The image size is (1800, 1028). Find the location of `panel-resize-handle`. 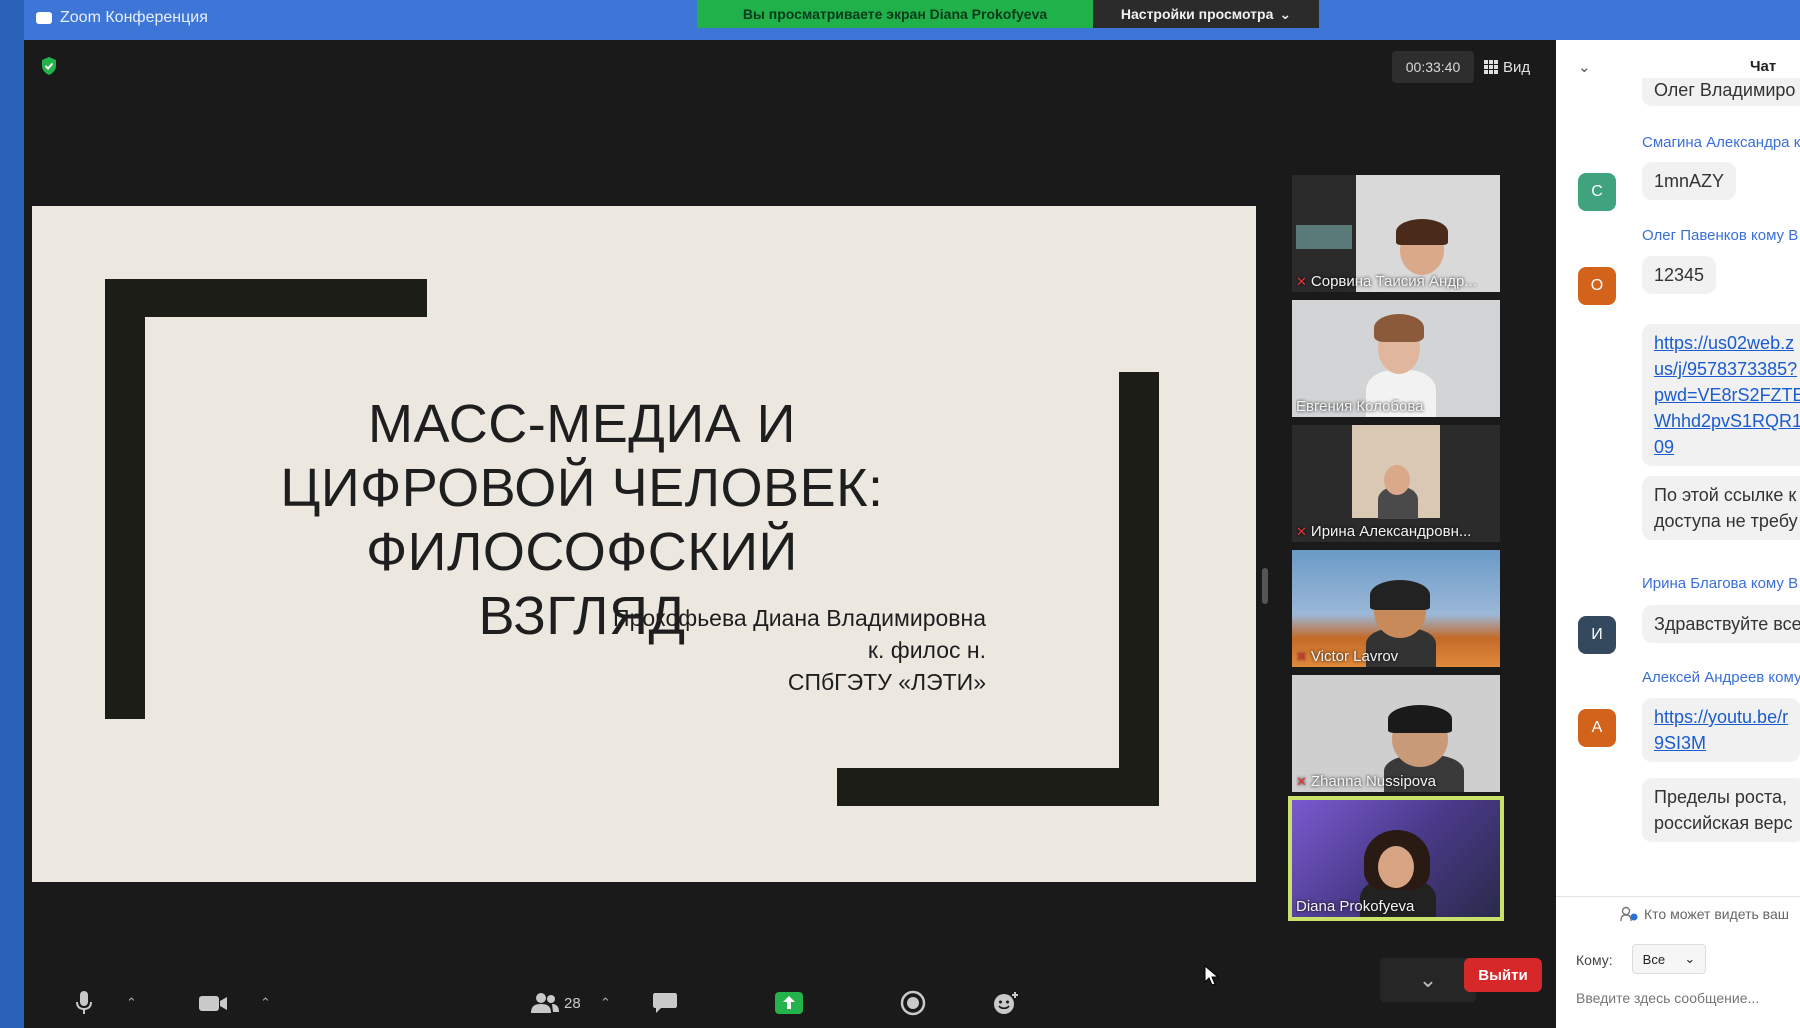

panel-resize-handle is located at coordinates (1265, 586).